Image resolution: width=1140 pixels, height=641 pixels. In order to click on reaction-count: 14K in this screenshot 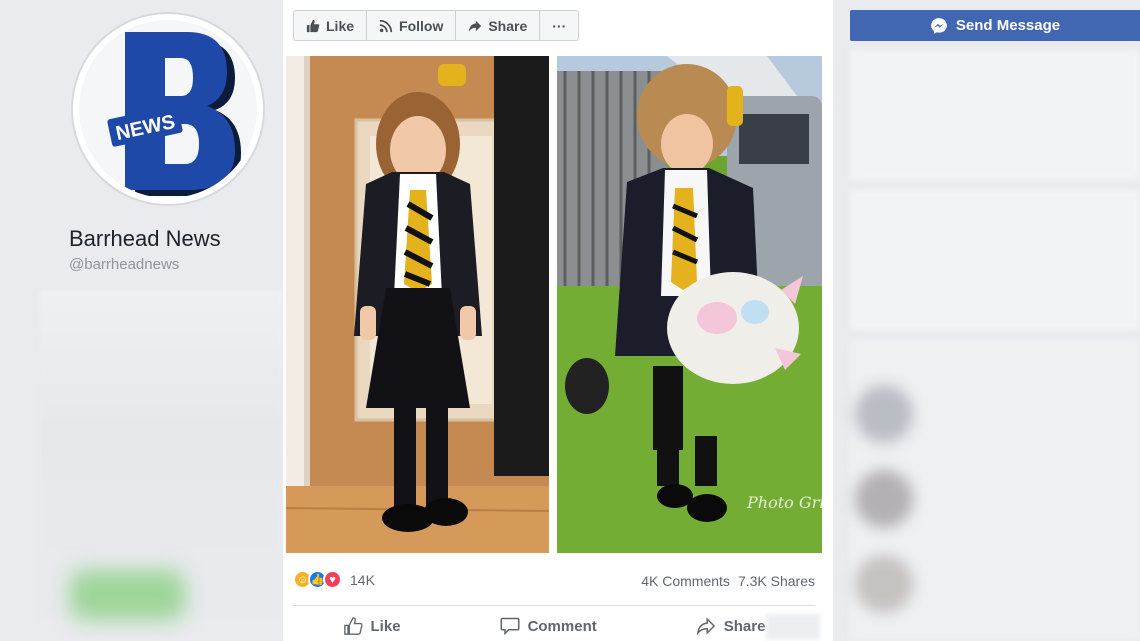, I will do `click(362, 579)`.